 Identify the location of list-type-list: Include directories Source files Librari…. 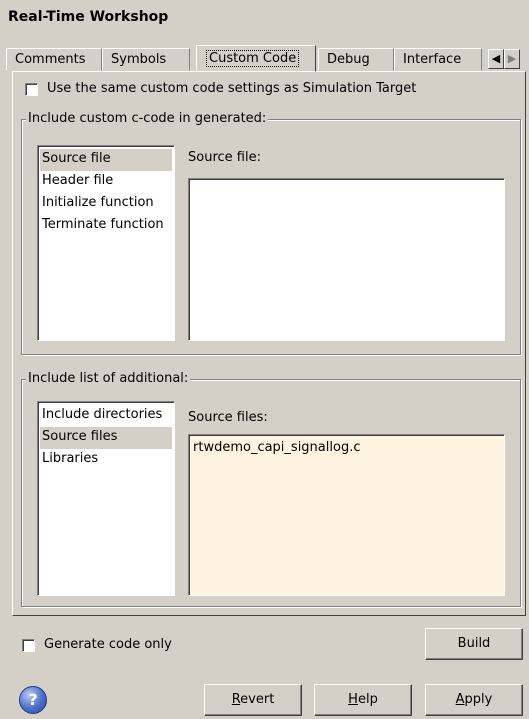
(106, 498).